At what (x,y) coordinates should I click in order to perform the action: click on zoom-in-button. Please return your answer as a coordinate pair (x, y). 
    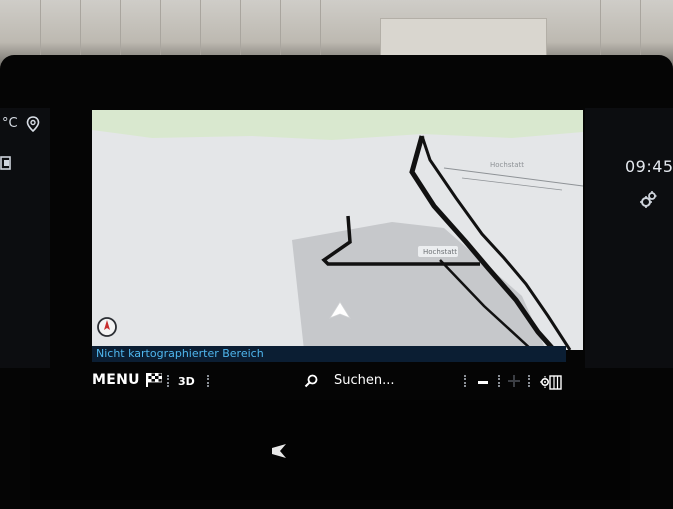
    Looking at the image, I should click on (514, 381).